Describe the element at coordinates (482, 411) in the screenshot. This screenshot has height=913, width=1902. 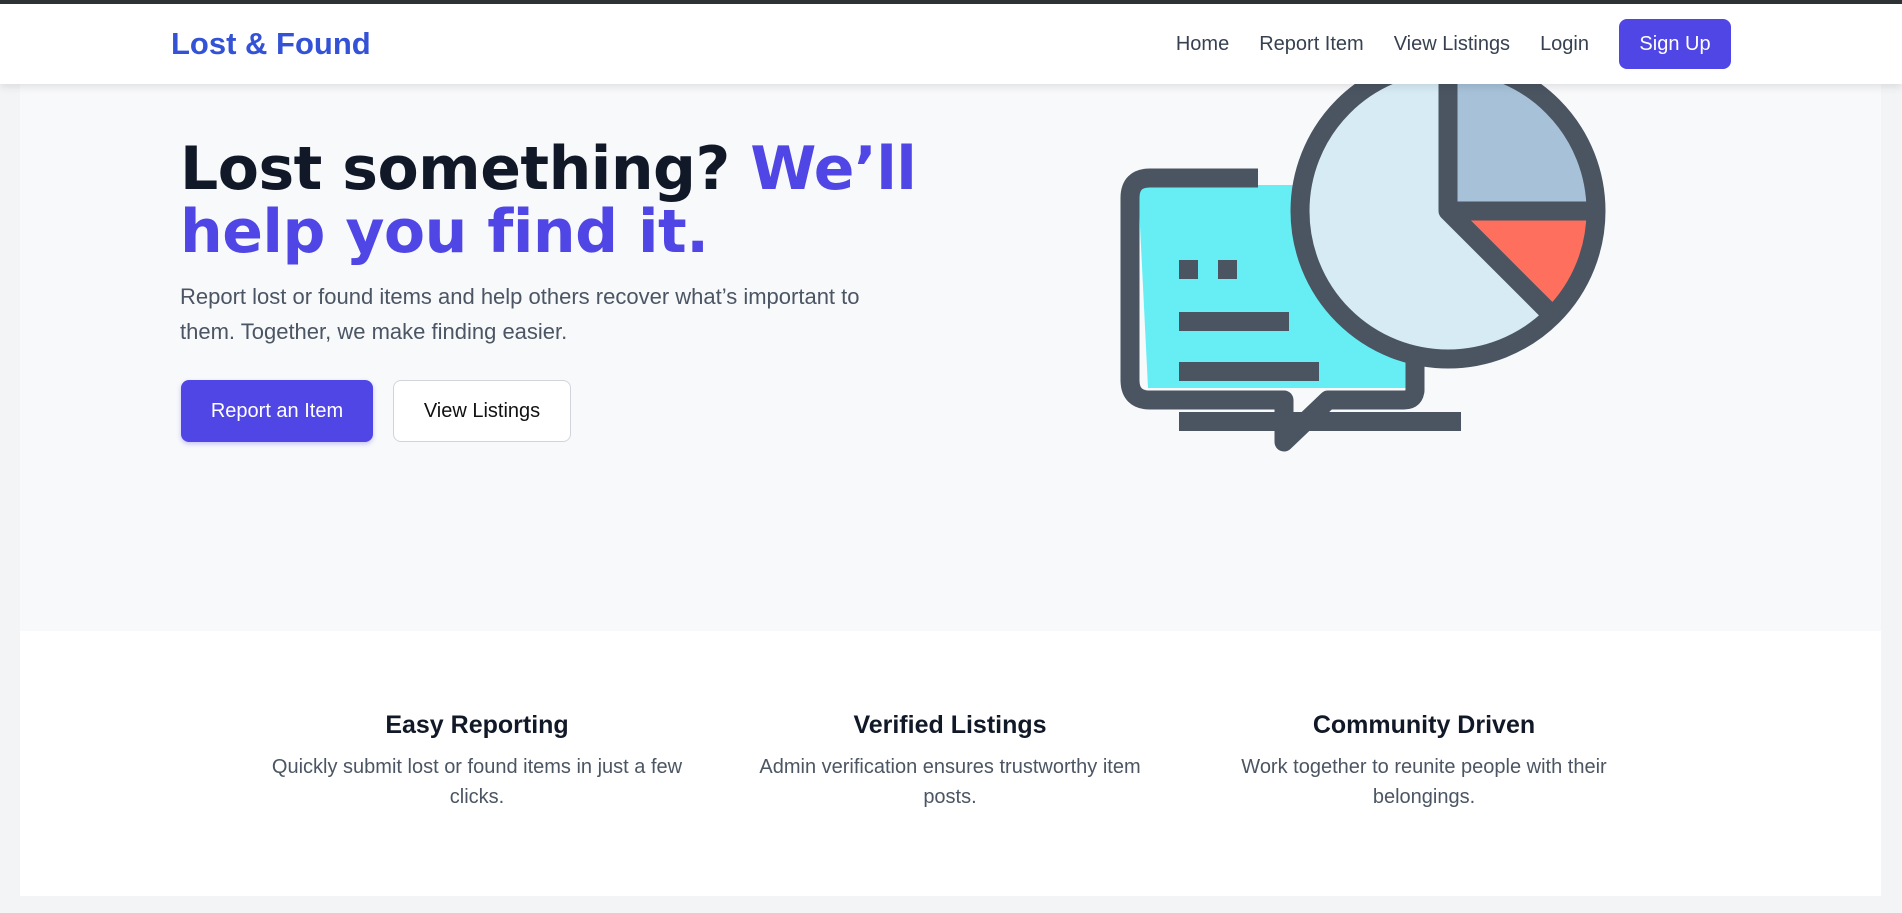
I see `view-listings-button: View Listings` at that location.